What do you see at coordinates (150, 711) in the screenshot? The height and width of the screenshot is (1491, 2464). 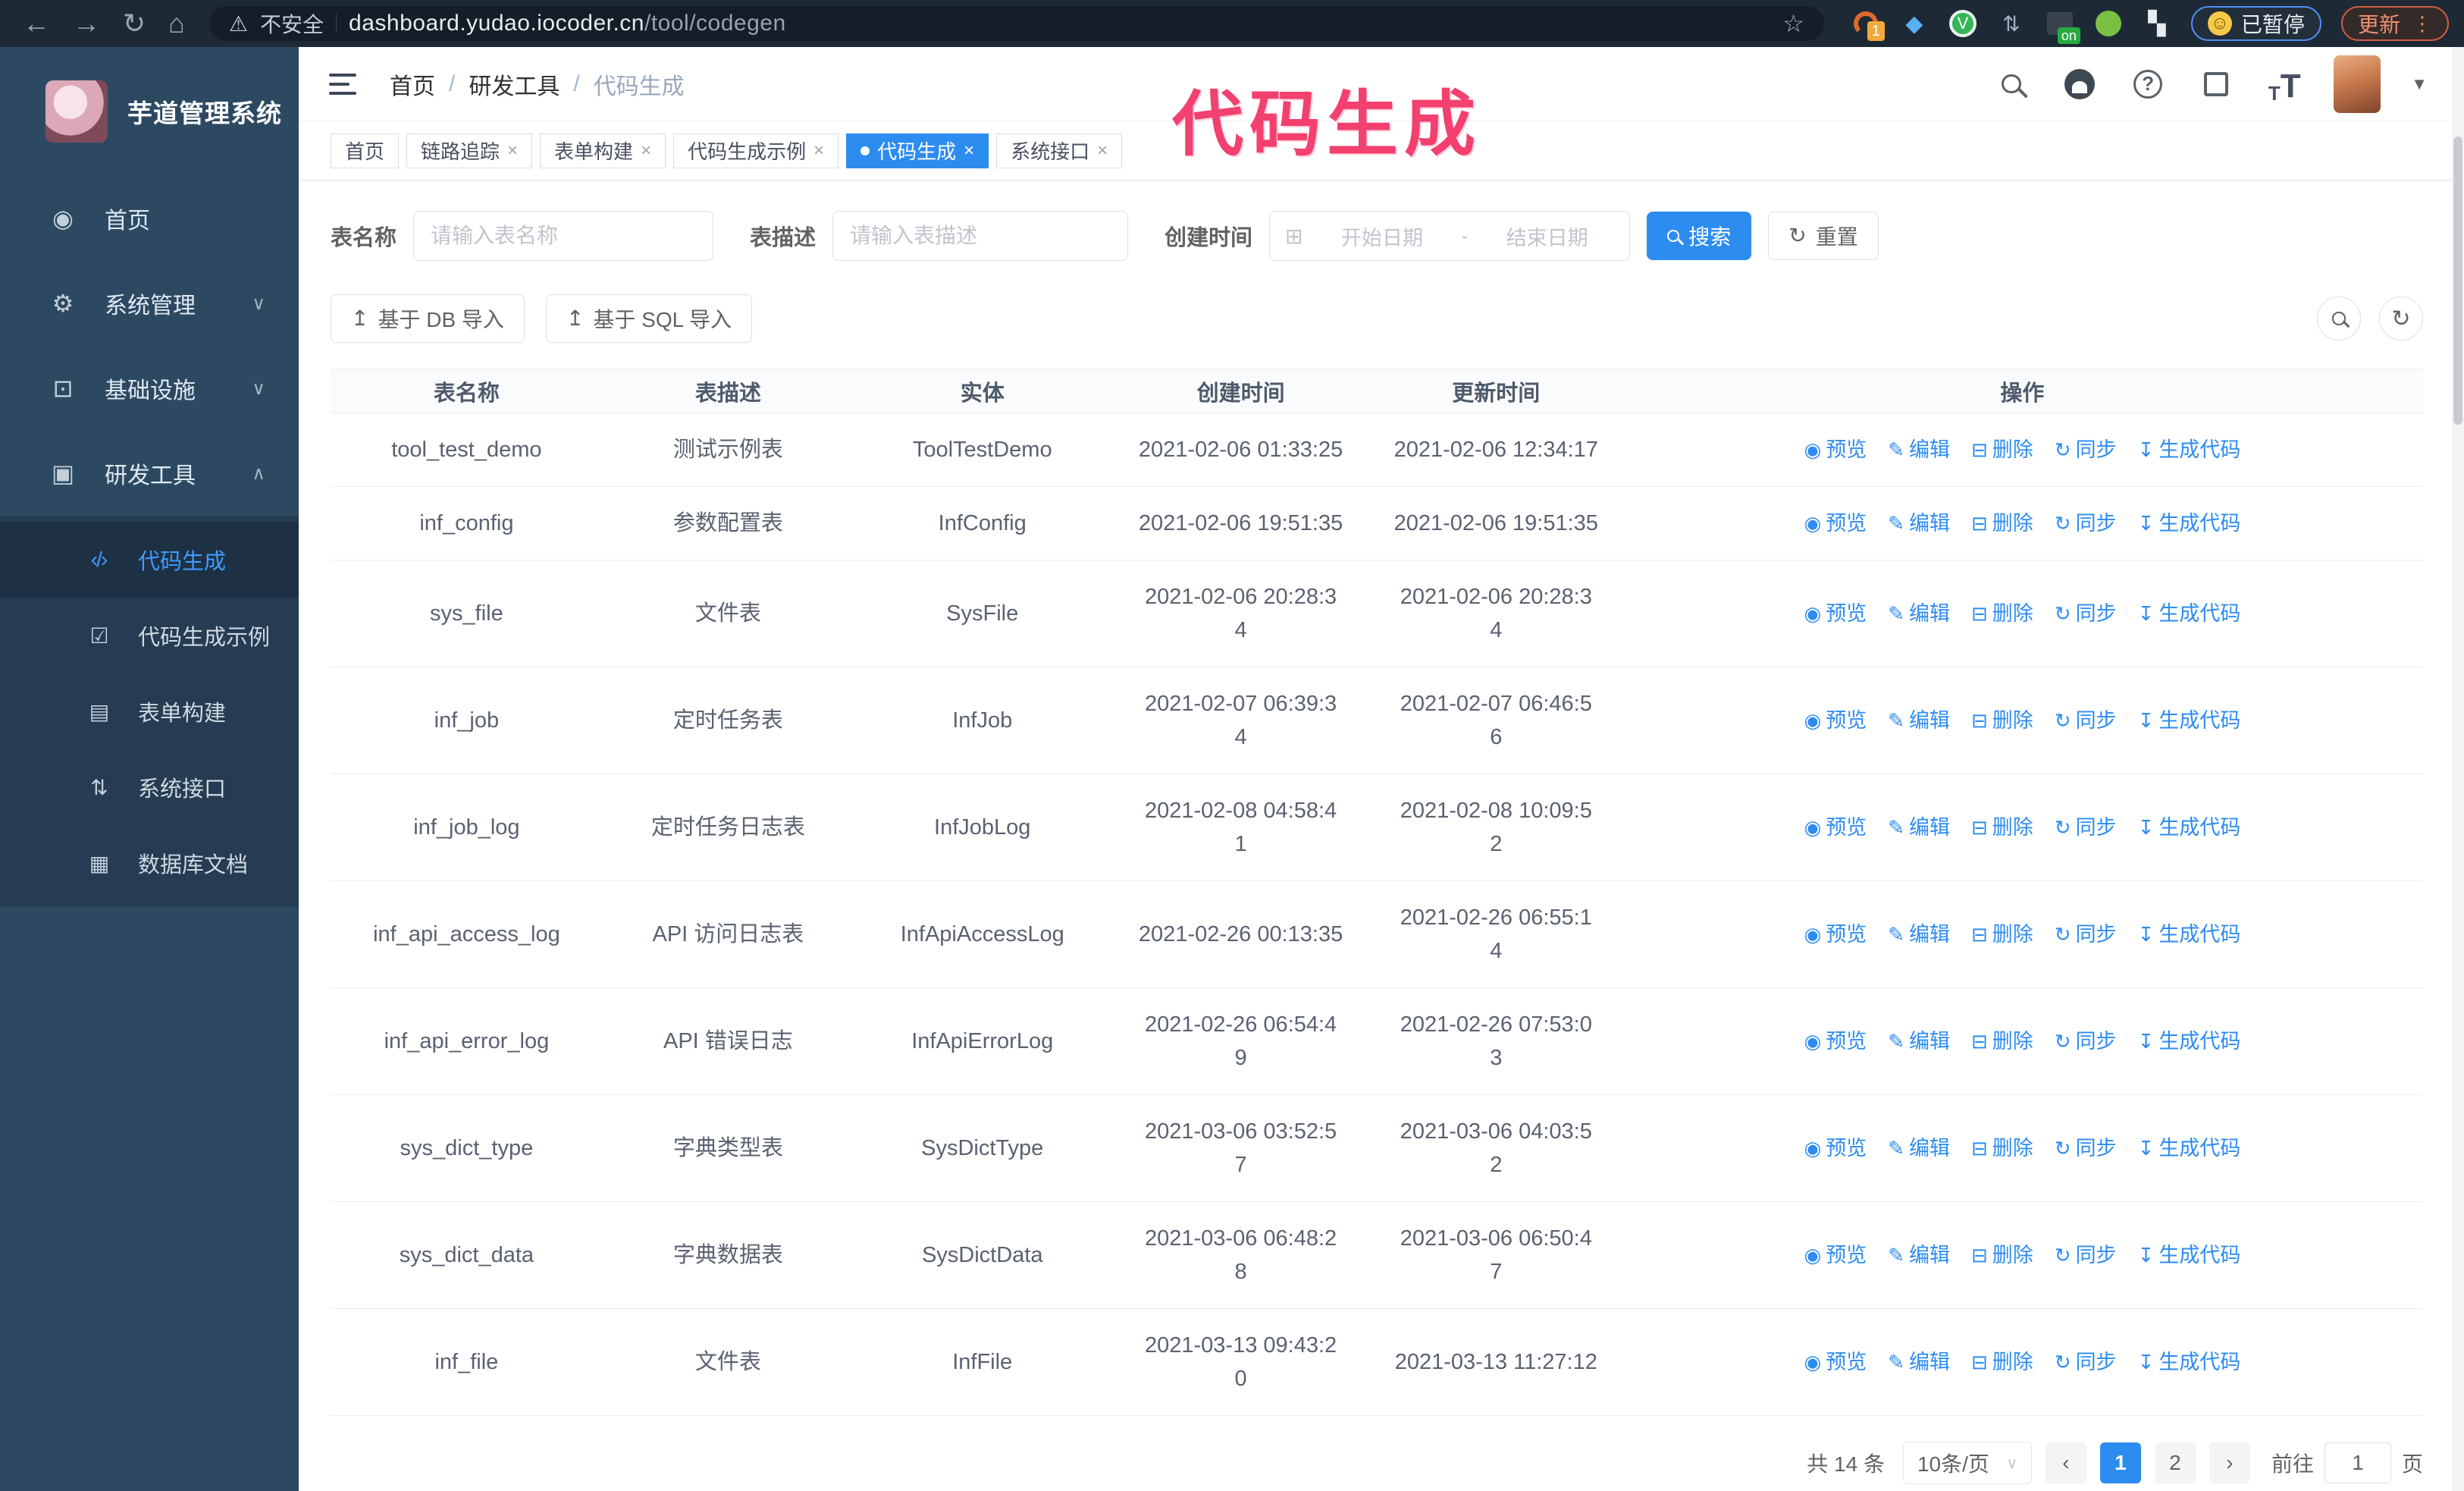 I see `sidebar-subitem-表单构建: ▤ 表单构建` at bounding box center [150, 711].